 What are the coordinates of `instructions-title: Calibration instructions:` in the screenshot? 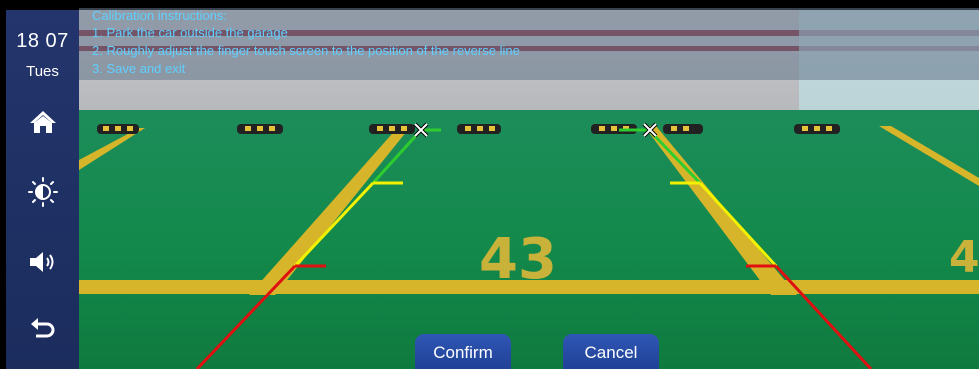 It's located at (160, 15).